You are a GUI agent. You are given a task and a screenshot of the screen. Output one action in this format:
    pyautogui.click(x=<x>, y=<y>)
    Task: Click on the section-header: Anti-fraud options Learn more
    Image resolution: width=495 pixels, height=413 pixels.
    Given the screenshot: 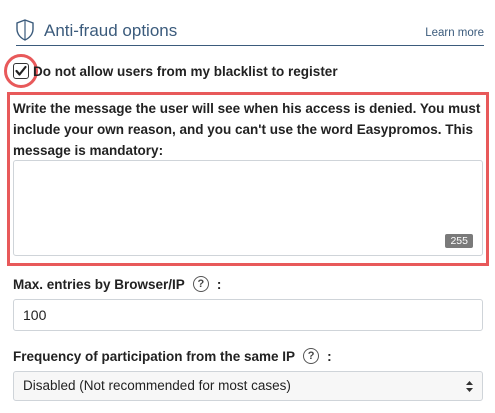 What is the action you would take?
    pyautogui.click(x=250, y=31)
    